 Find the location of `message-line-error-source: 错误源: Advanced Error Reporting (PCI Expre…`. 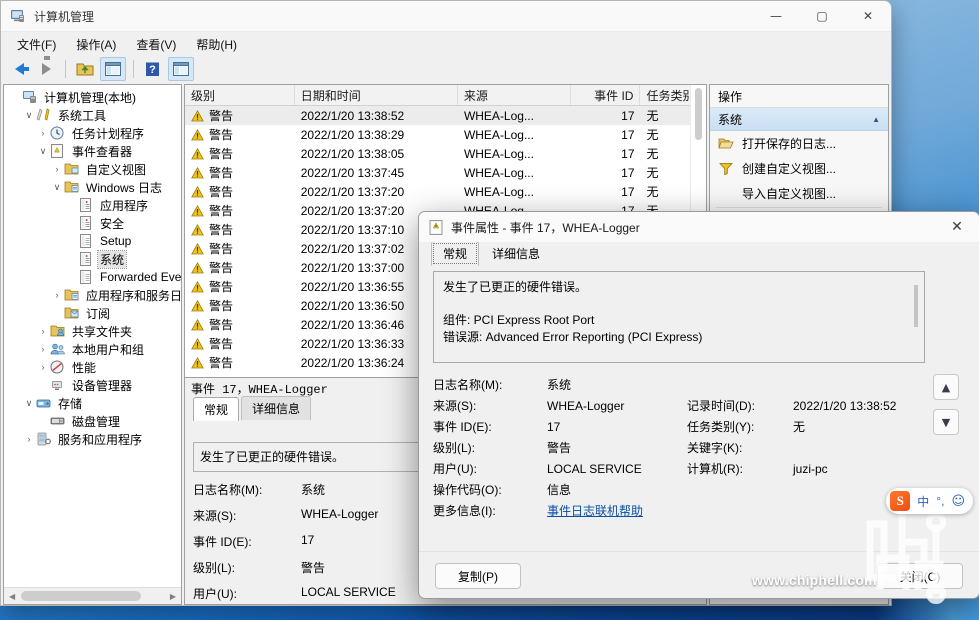

message-line-error-source: 错误源: Advanced Error Reporting (PCI Expre… is located at coordinates (573, 337).